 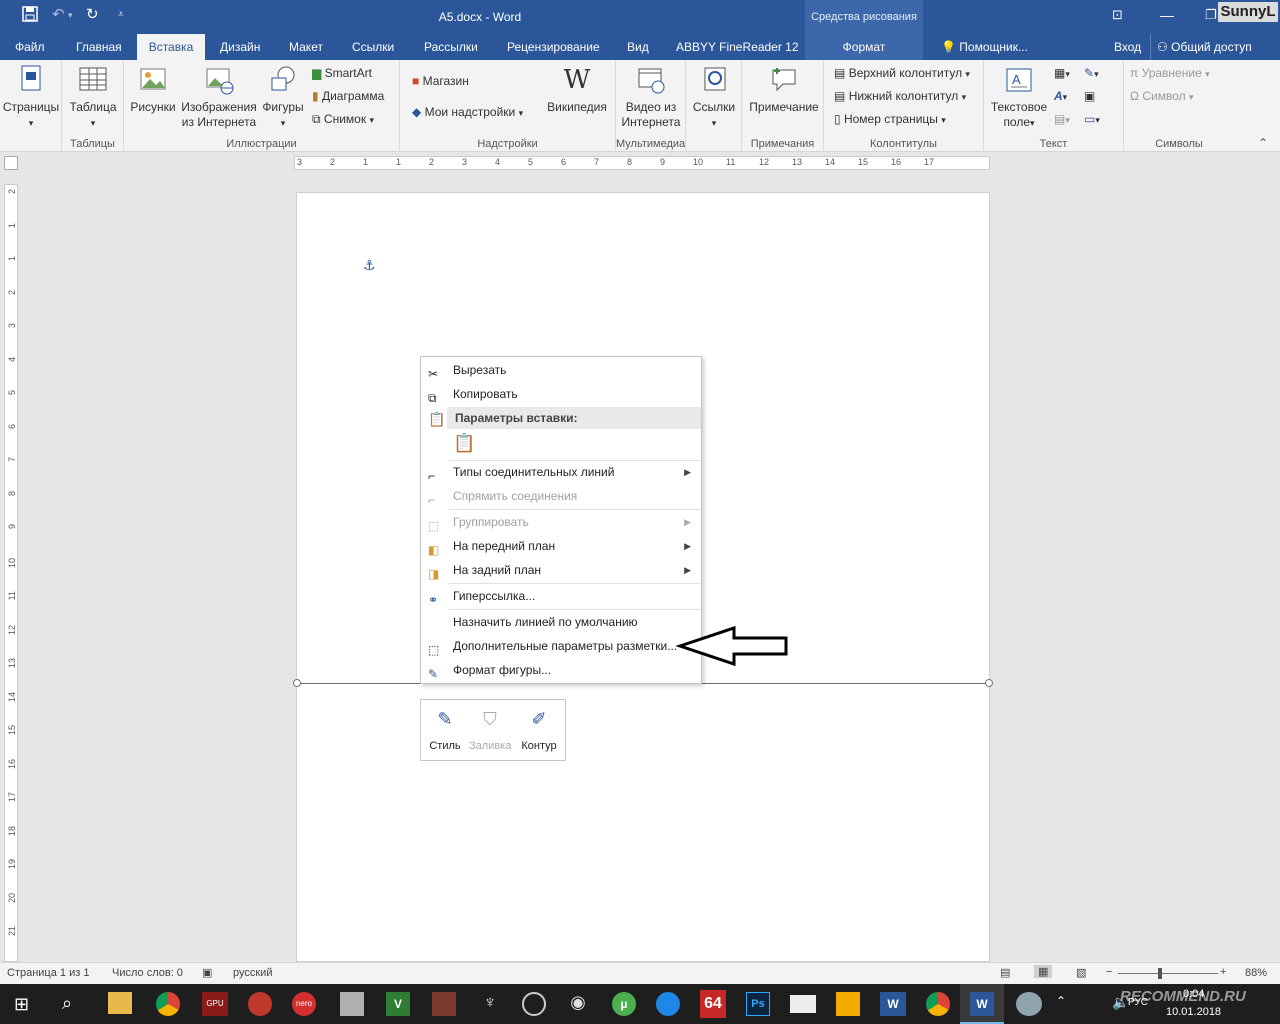 I want to click on zoom-in-icon: +, so click(x=1223, y=972).